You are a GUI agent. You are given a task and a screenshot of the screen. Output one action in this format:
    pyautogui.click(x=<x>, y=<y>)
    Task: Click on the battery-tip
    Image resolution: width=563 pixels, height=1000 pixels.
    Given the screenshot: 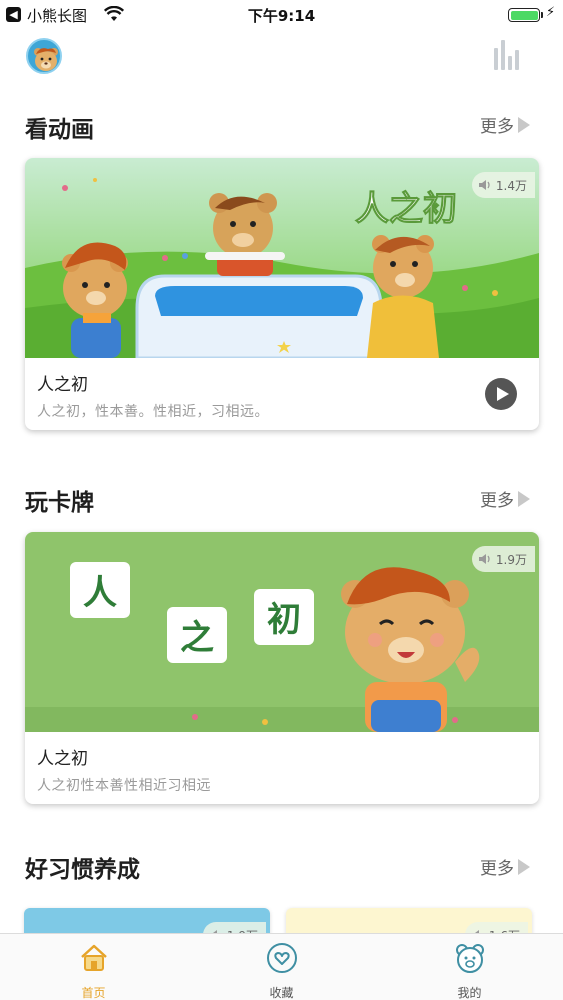 What is the action you would take?
    pyautogui.click(x=542, y=15)
    